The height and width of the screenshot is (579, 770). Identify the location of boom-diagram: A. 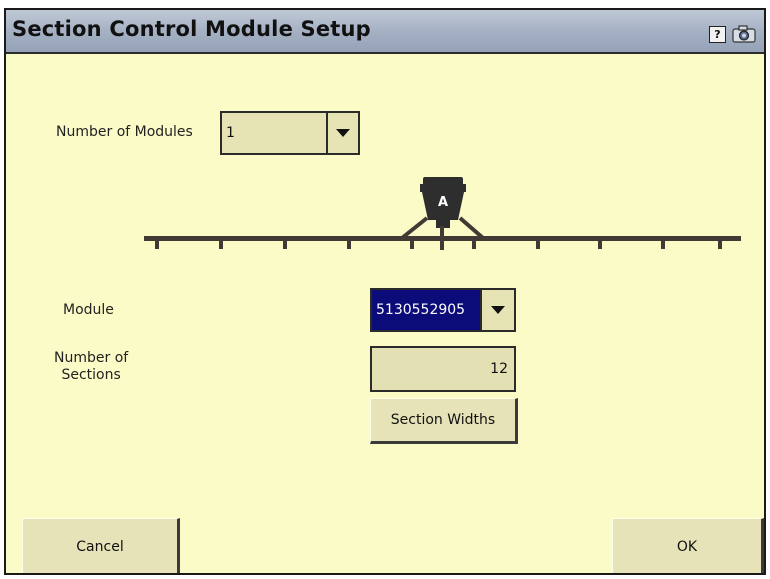
(442, 213).